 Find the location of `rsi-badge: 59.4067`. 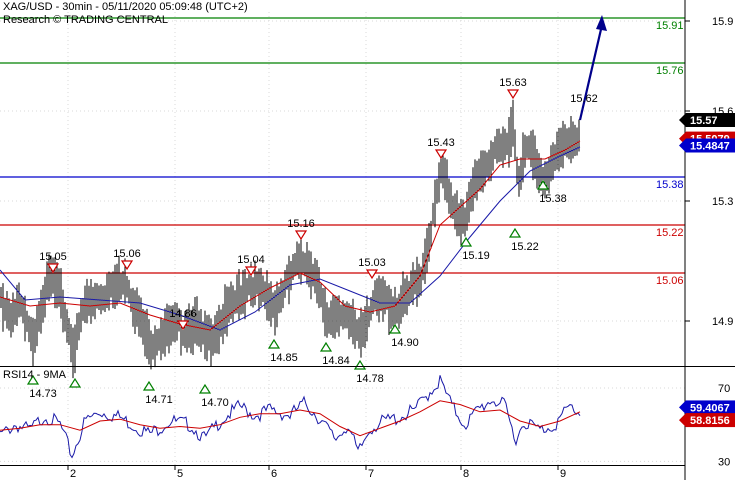

rsi-badge: 59.4067 is located at coordinates (707, 407).